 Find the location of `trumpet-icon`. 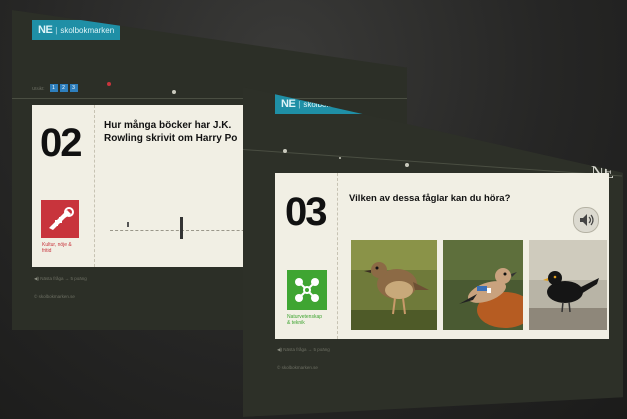

trumpet-icon is located at coordinates (60, 219).